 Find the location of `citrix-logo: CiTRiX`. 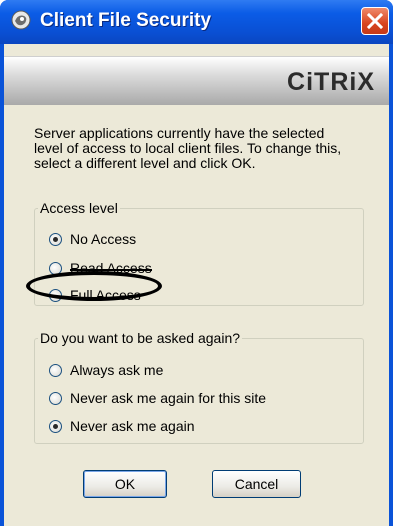

citrix-logo: CiTRiX is located at coordinates (331, 82).